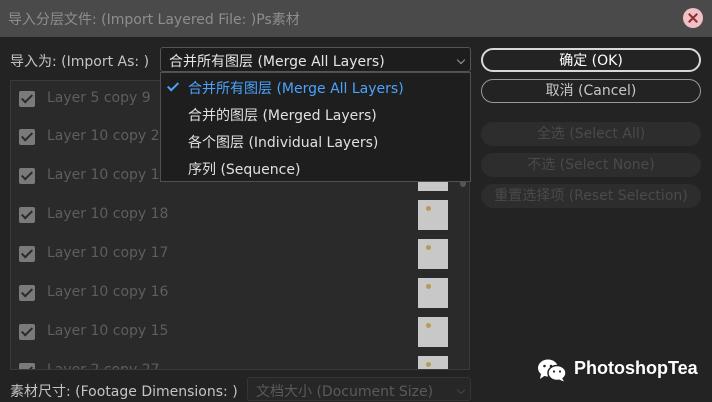 The height and width of the screenshot is (402, 712). Describe the element at coordinates (173, 85) in the screenshot. I see `checkmark-icon` at that location.